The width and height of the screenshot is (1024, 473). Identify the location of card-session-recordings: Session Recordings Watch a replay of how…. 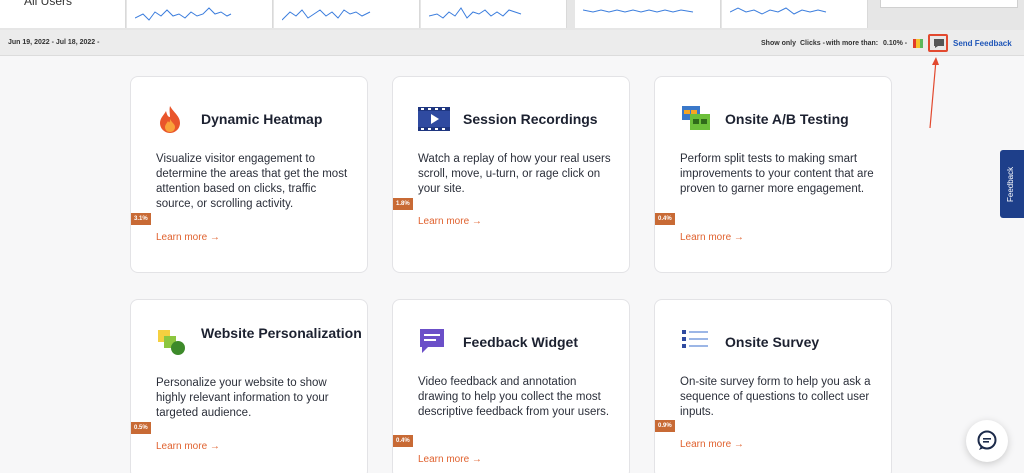
(511, 174).